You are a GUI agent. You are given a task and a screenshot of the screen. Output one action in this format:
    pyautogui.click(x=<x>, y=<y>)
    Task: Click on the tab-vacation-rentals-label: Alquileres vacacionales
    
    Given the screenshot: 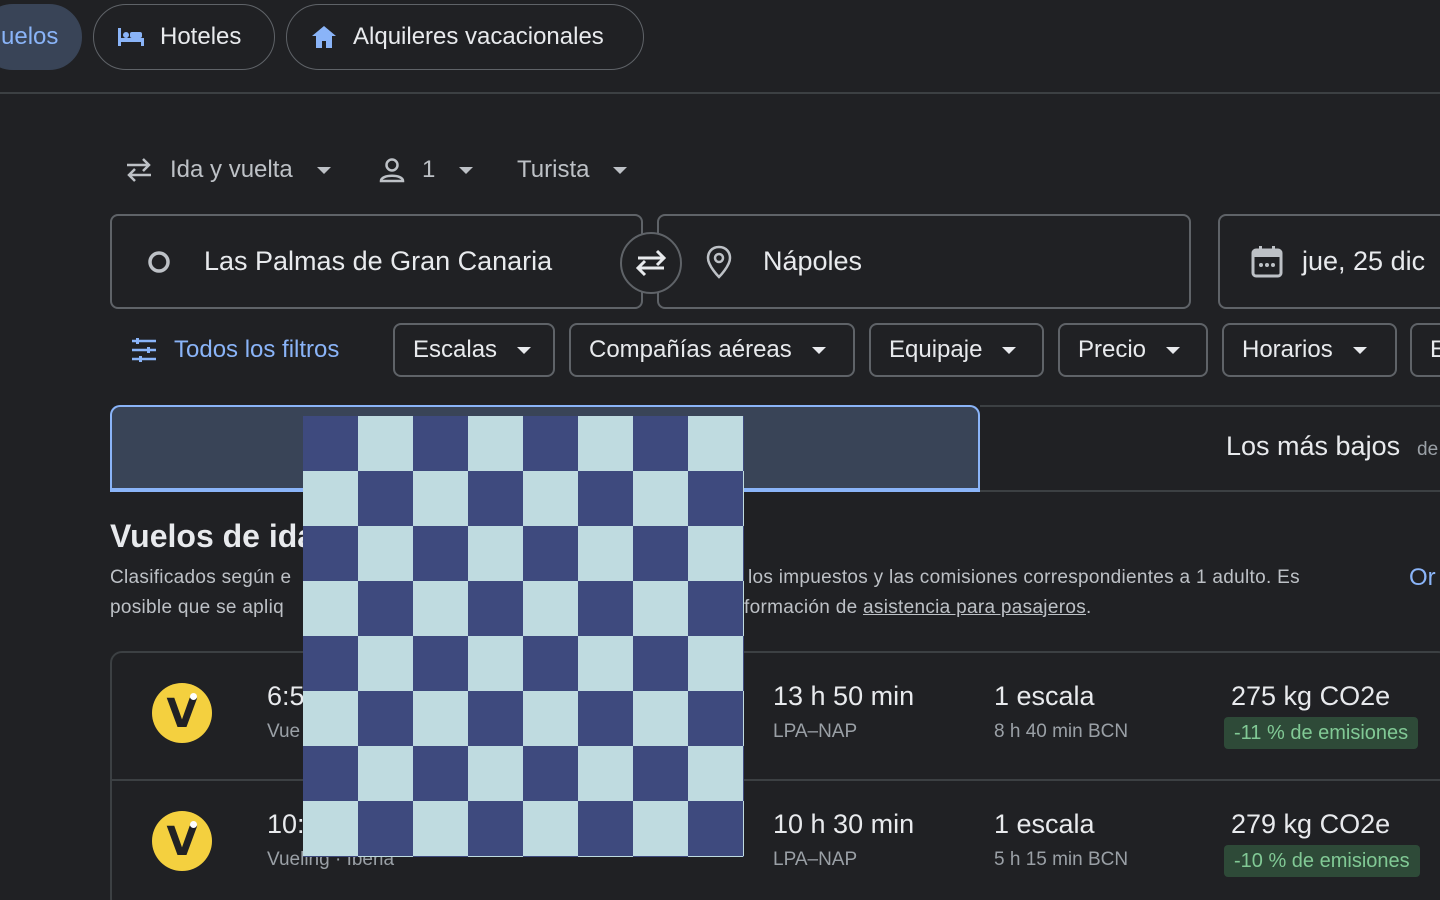 What is the action you would take?
    pyautogui.click(x=478, y=36)
    